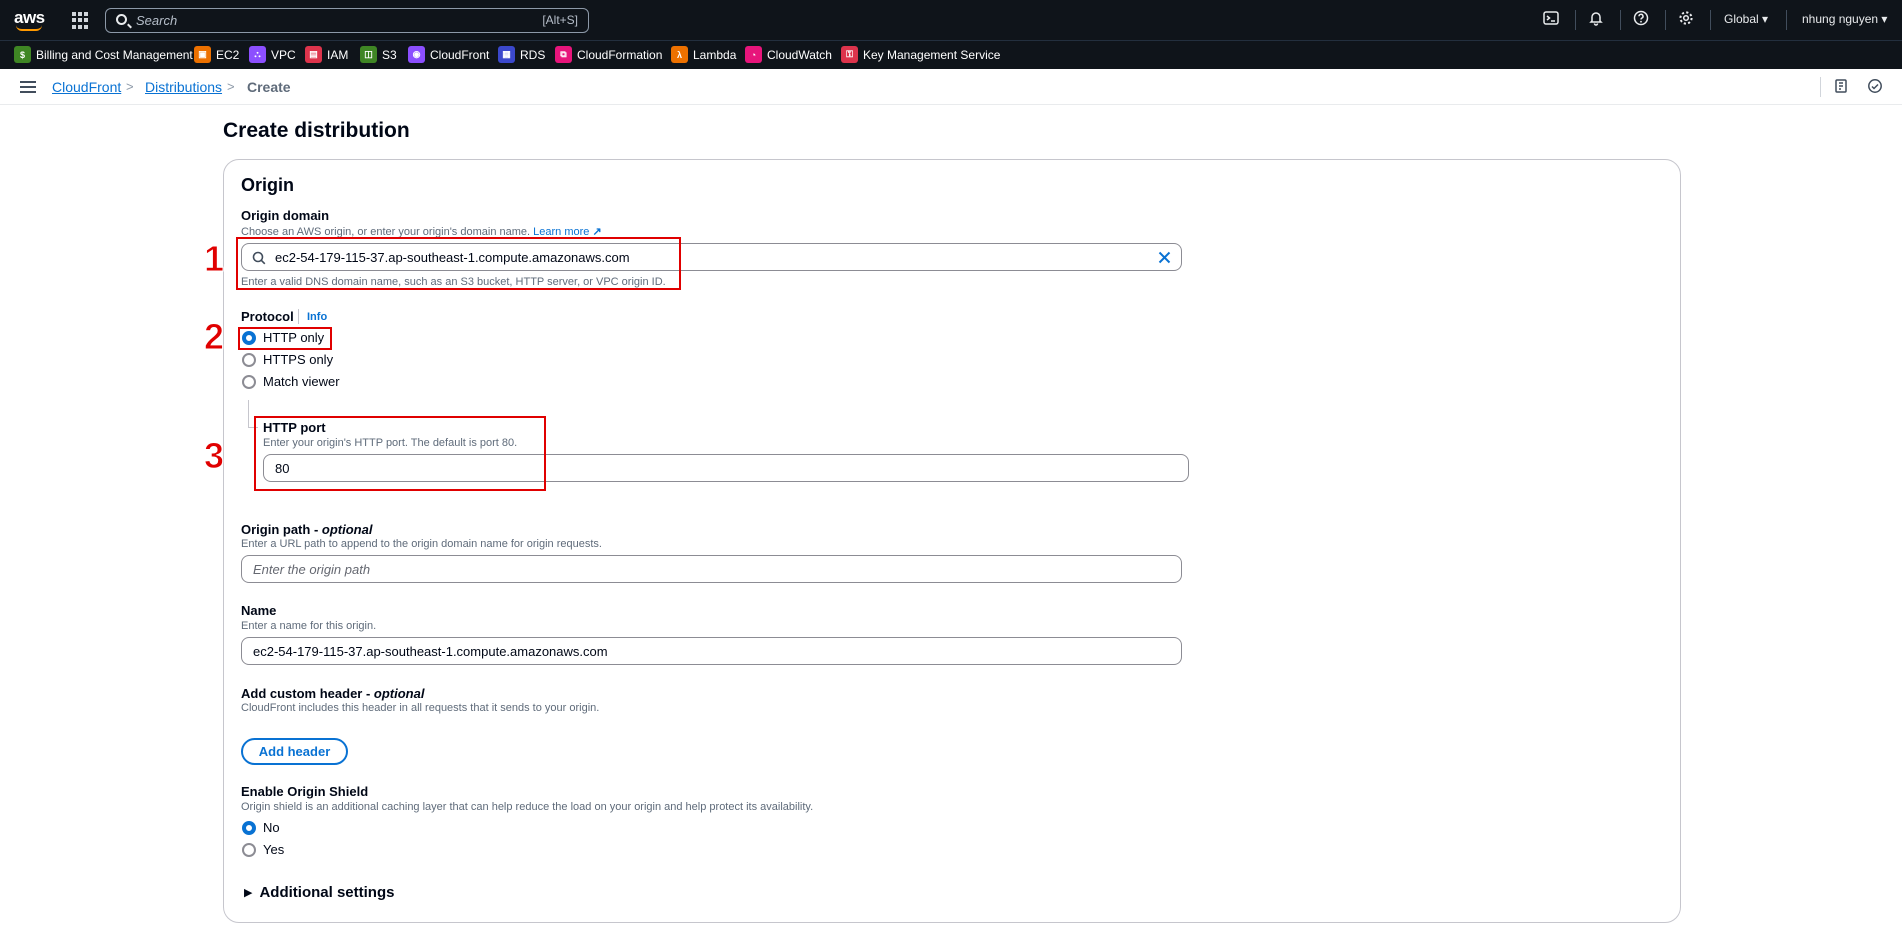 The height and width of the screenshot is (934, 1902). I want to click on custom-header-label-text: Add custom header -, so click(307, 693).